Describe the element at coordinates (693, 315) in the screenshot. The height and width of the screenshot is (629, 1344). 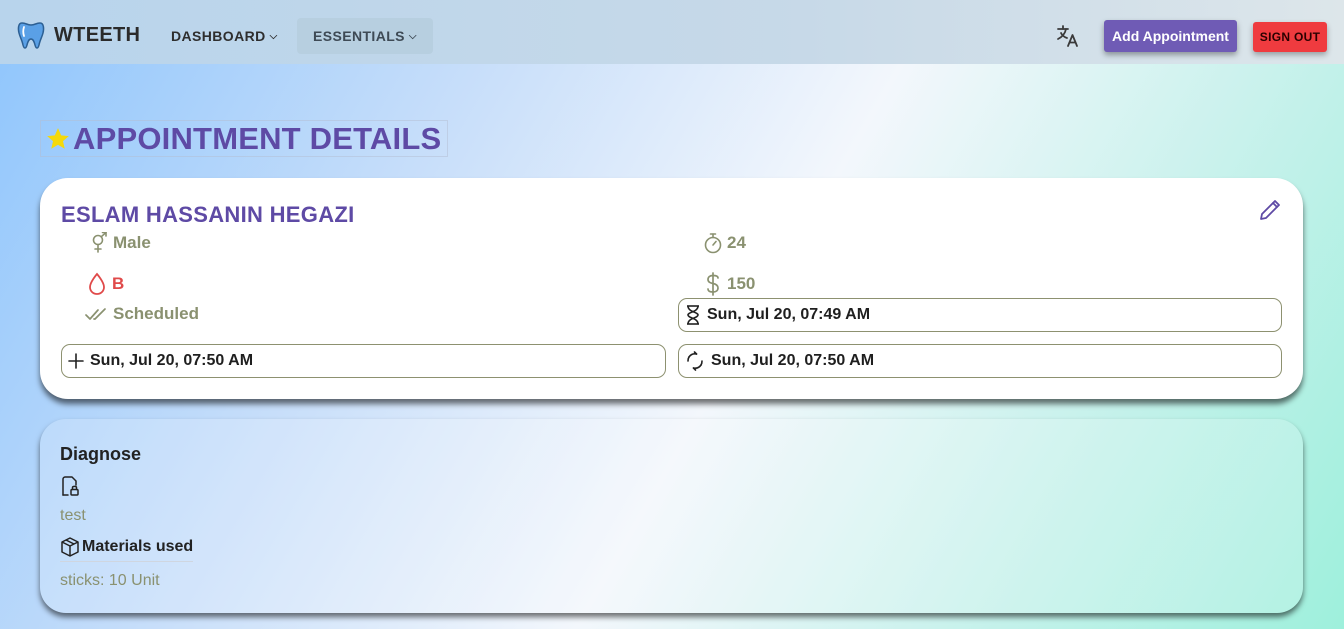
I see `hourglass-icon` at that location.